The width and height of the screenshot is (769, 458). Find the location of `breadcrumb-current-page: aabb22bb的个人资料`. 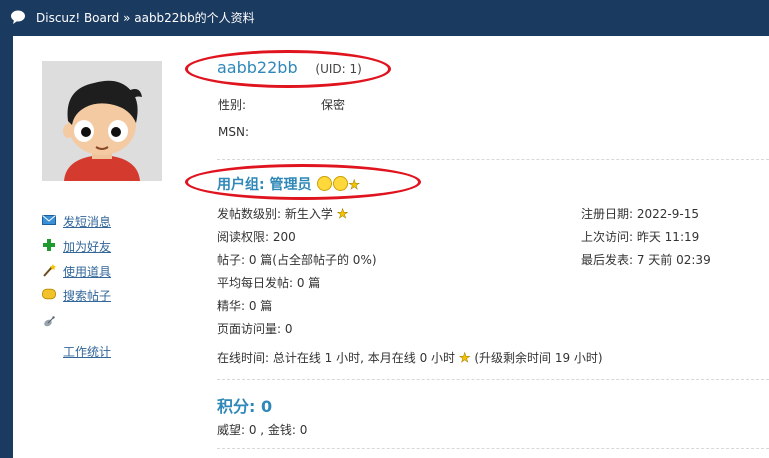

breadcrumb-current-page: aabb22bb的个人资料 is located at coordinates (194, 18).